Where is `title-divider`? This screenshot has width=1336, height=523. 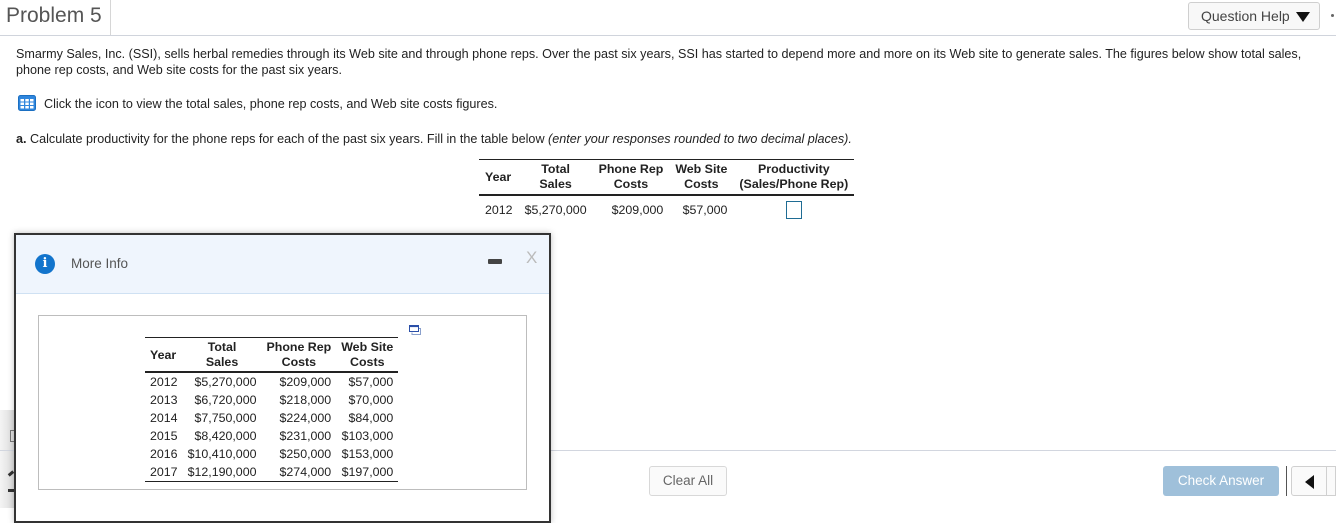
title-divider is located at coordinates (110, 17).